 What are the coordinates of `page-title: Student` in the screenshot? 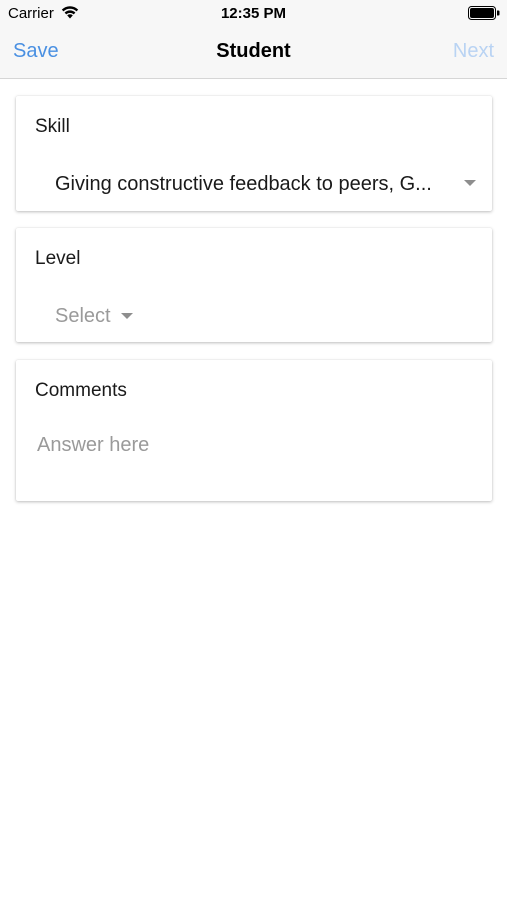 It's located at (253, 51).